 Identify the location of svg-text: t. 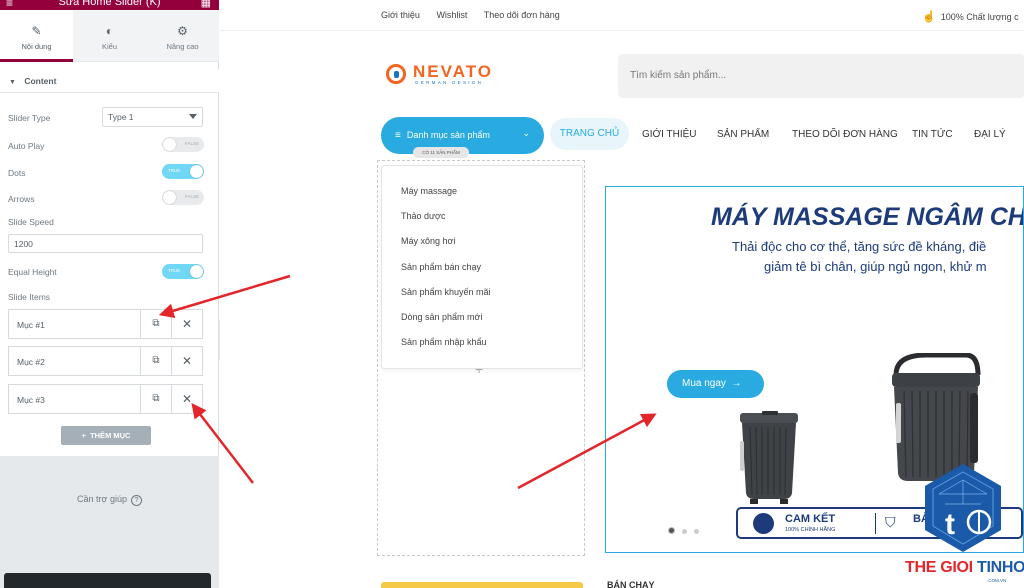
(950, 524).